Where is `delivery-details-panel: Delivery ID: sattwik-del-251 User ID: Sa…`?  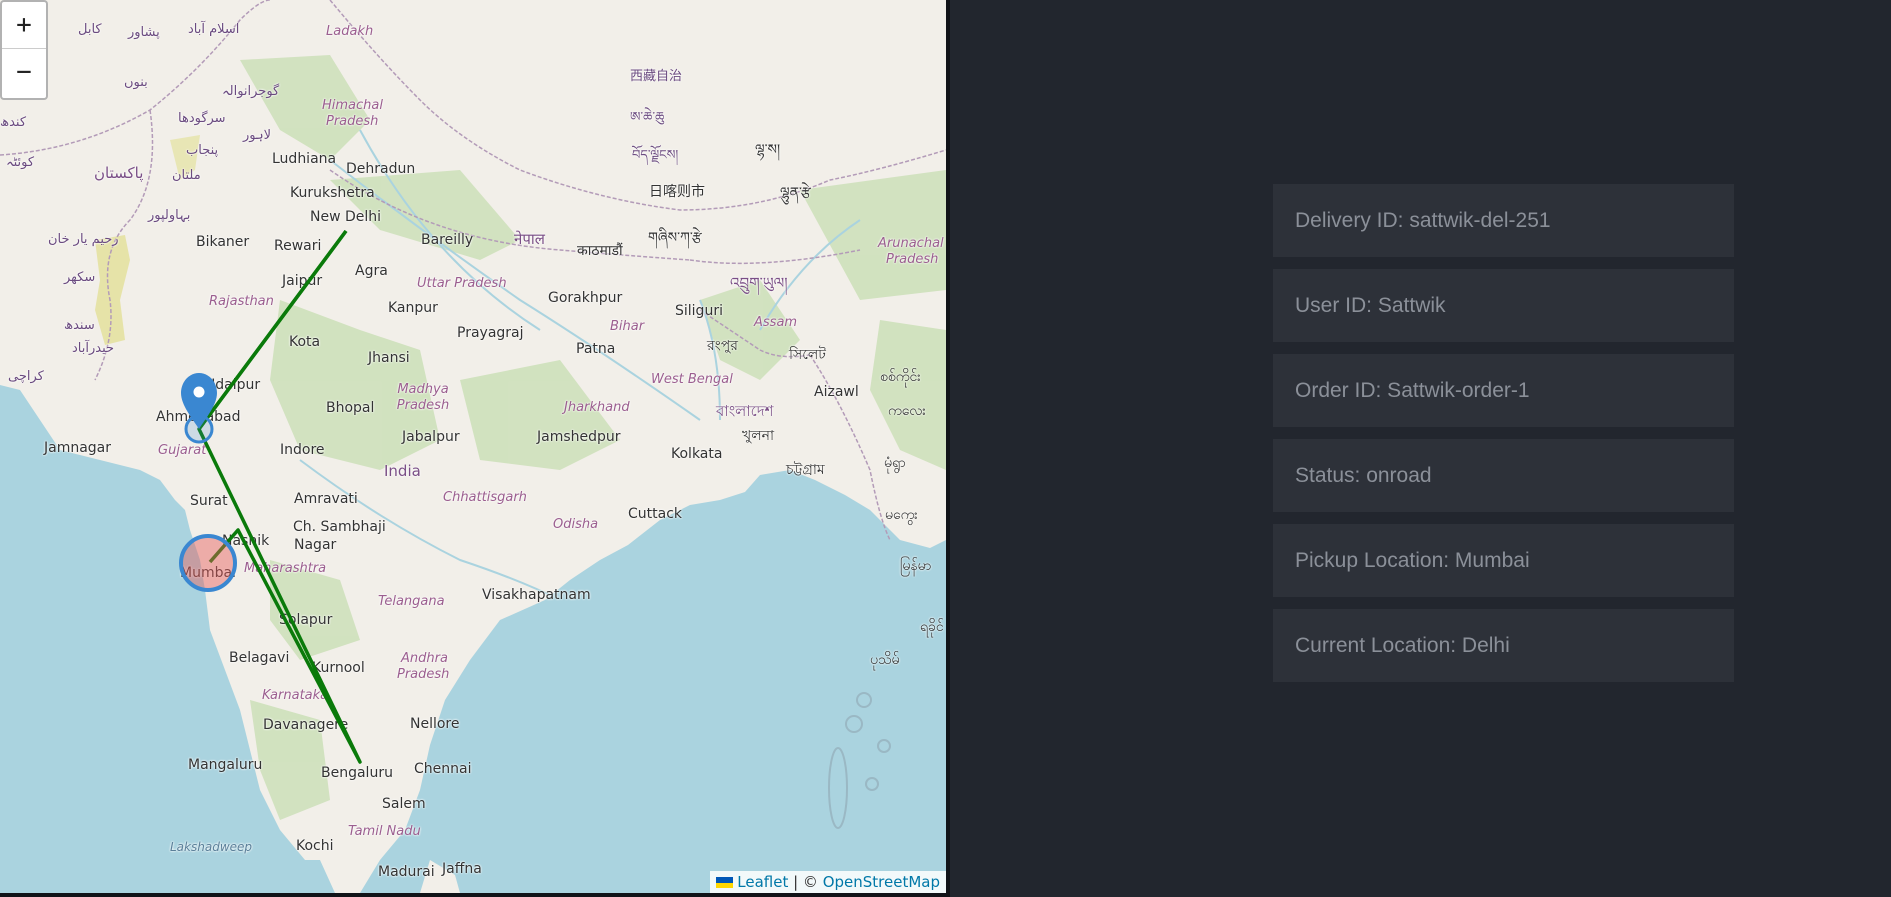 delivery-details-panel: Delivery ID: sattwik-del-251 User ID: Sa… is located at coordinates (1503, 439).